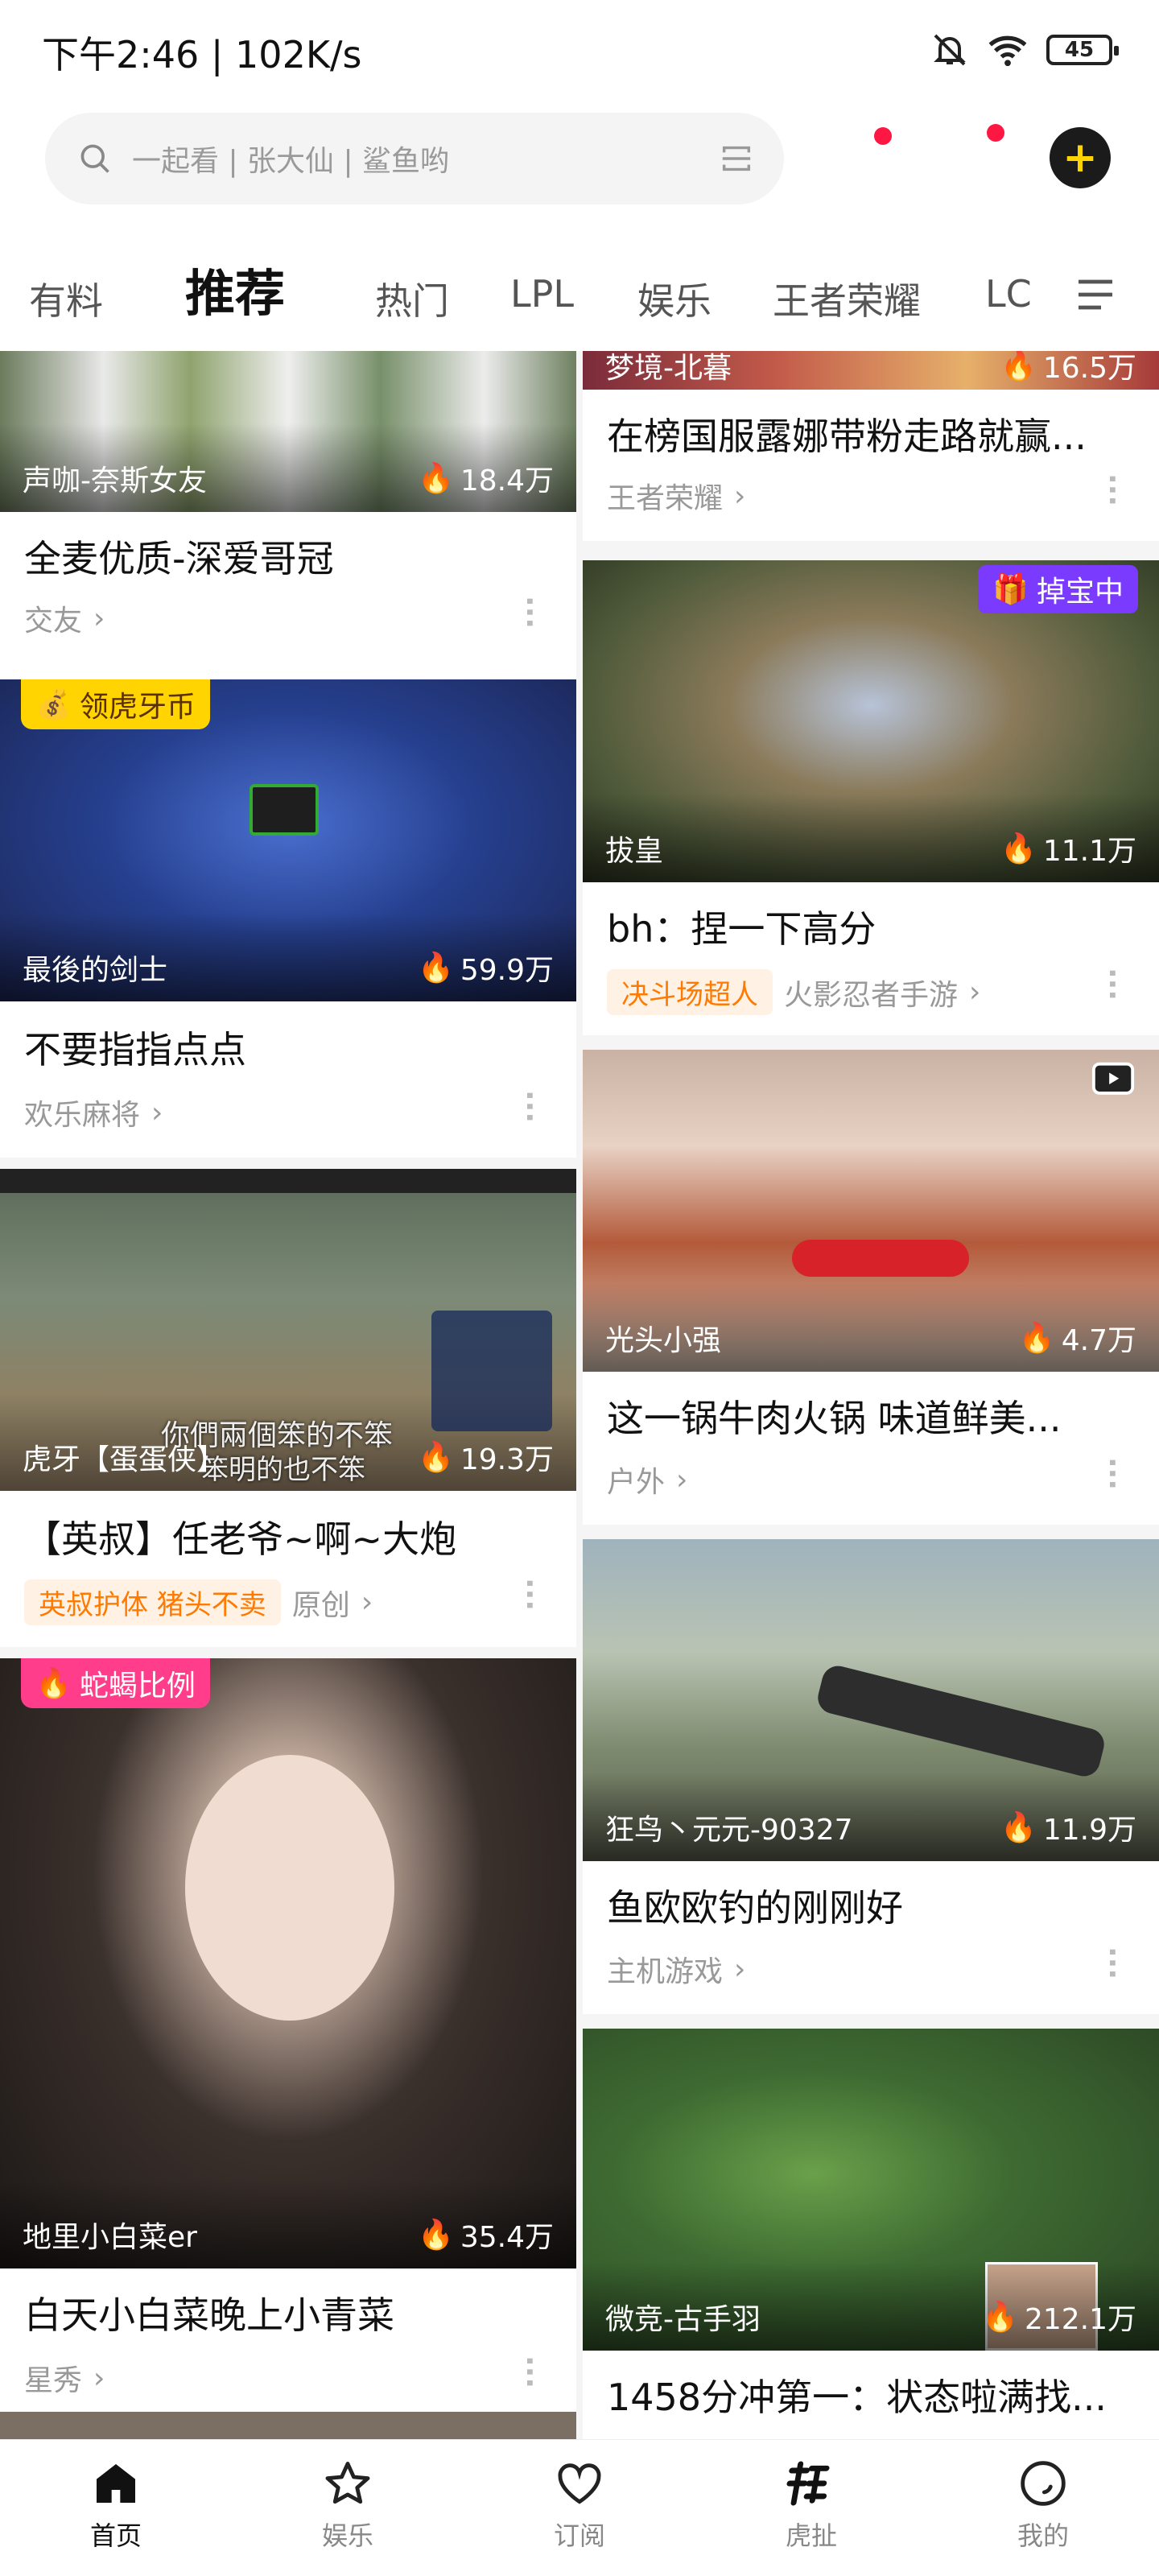 Image resolution: width=1159 pixels, height=2576 pixels. What do you see at coordinates (636, 1480) in the screenshot?
I see `category-link: 户外` at bounding box center [636, 1480].